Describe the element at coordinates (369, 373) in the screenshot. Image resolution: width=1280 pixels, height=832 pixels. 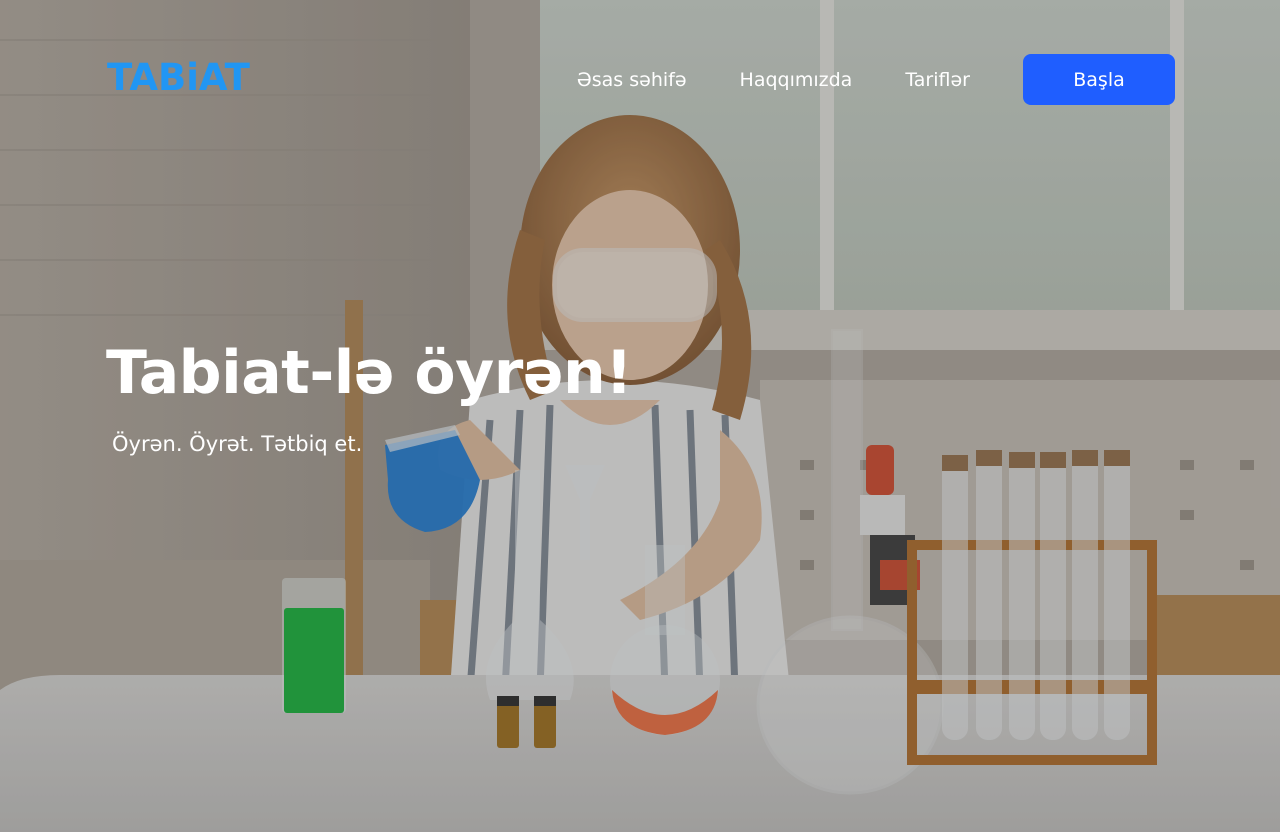
I see `hero-headline: Tabiat-lə öyrən!` at that location.